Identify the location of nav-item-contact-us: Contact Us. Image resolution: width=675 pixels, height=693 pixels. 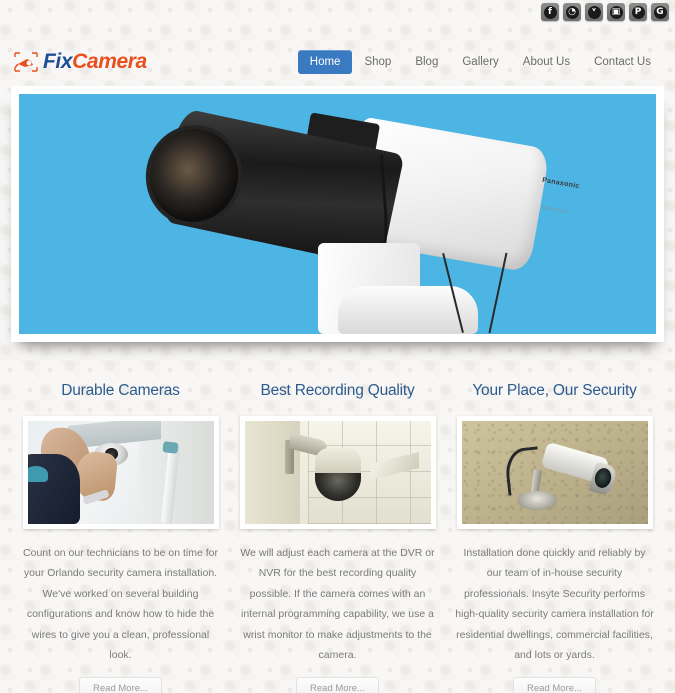
(622, 62).